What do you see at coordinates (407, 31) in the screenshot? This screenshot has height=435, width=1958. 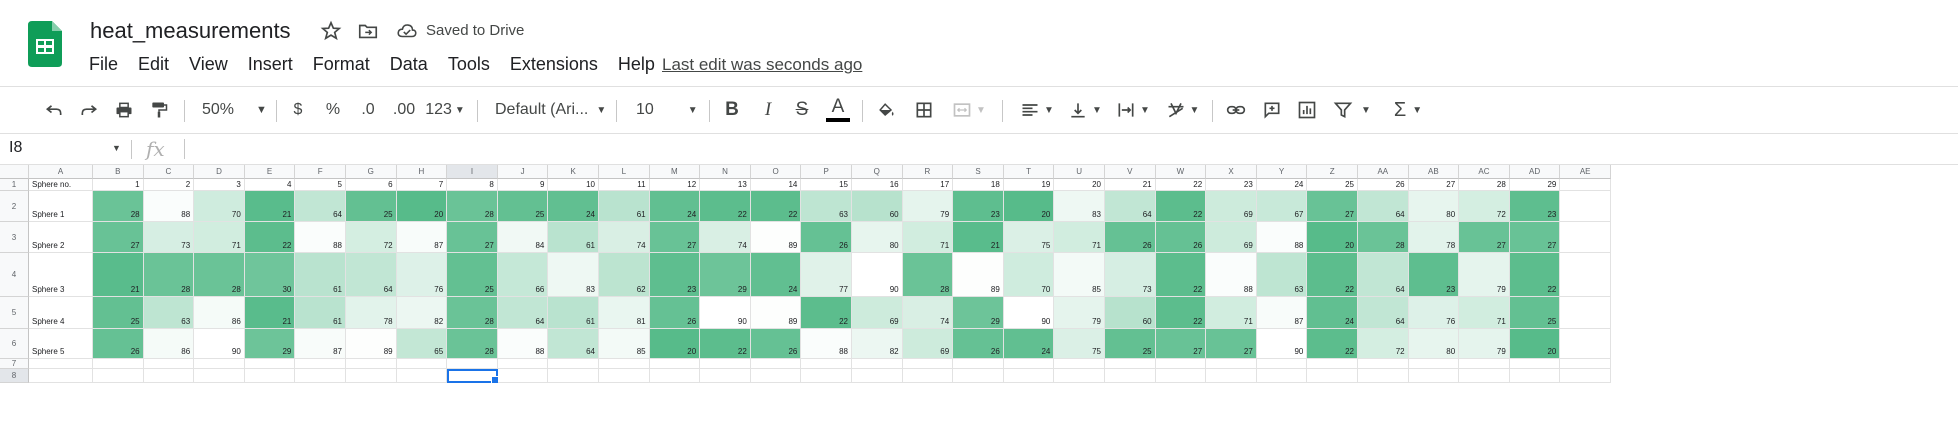 I see `cloud-saved-icon` at bounding box center [407, 31].